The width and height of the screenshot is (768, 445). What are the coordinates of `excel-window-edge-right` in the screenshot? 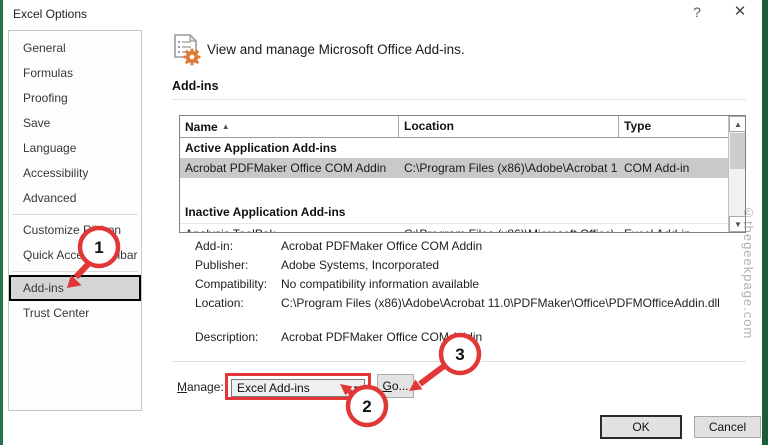 It's located at (765, 222).